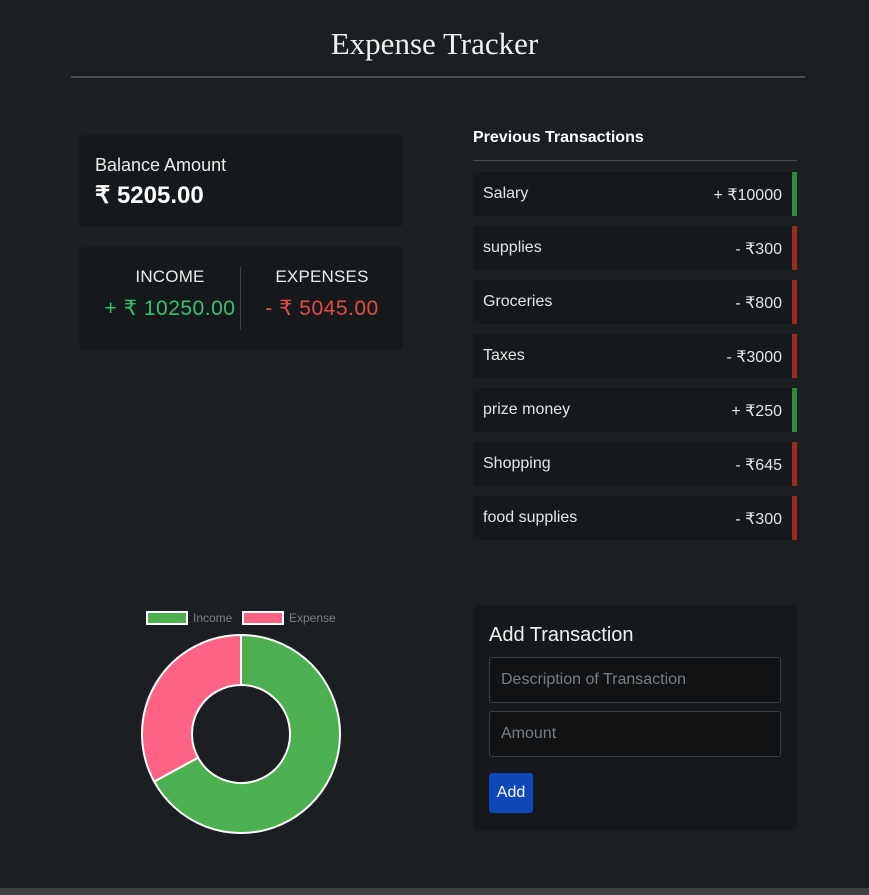  Describe the element at coordinates (434, 43) in the screenshot. I see `page-title: Expense Tracker` at that location.